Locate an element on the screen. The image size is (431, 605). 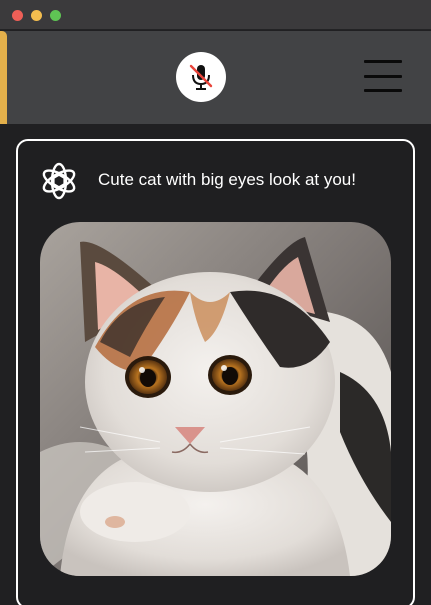
hamburger-menu-button is located at coordinates (383, 76).